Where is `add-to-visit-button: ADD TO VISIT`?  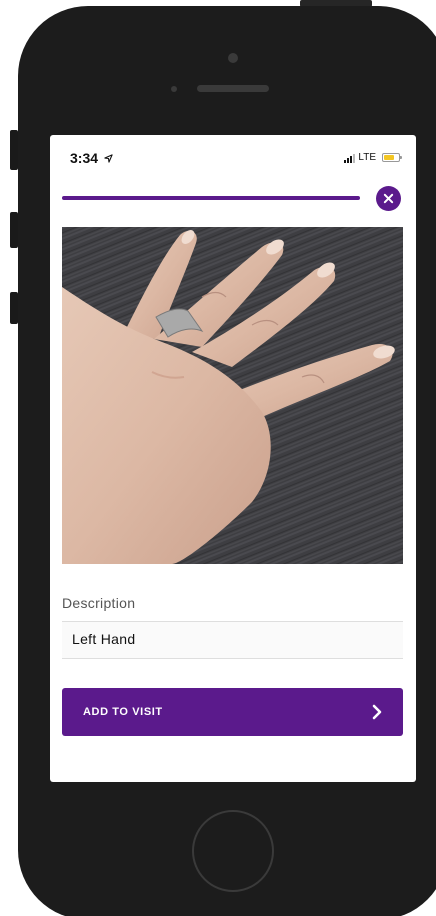
add-to-visit-button: ADD TO VISIT is located at coordinates (232, 712).